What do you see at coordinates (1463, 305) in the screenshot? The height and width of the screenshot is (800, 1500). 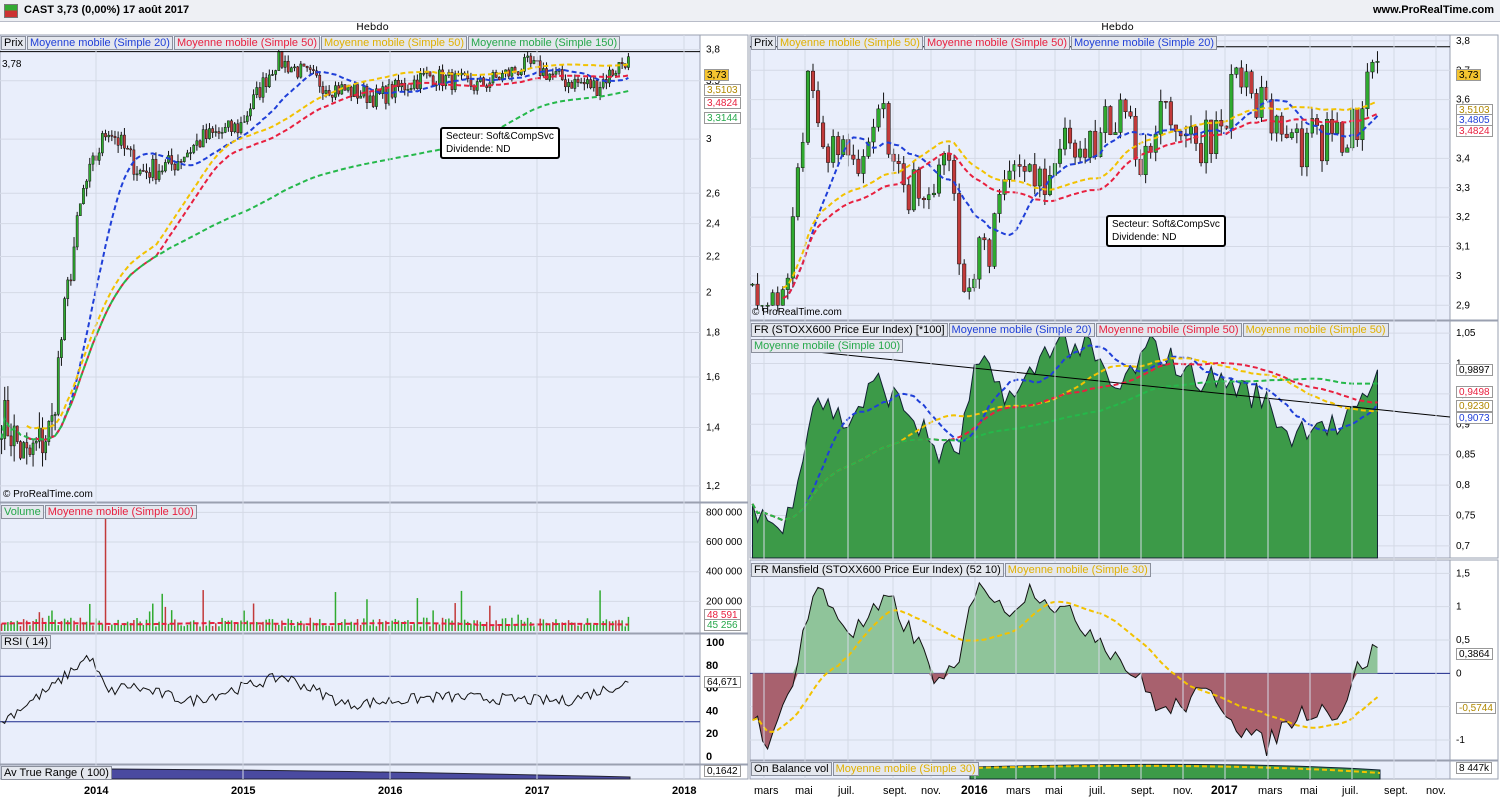 I see `right-price-tick-label: 2,9` at bounding box center [1463, 305].